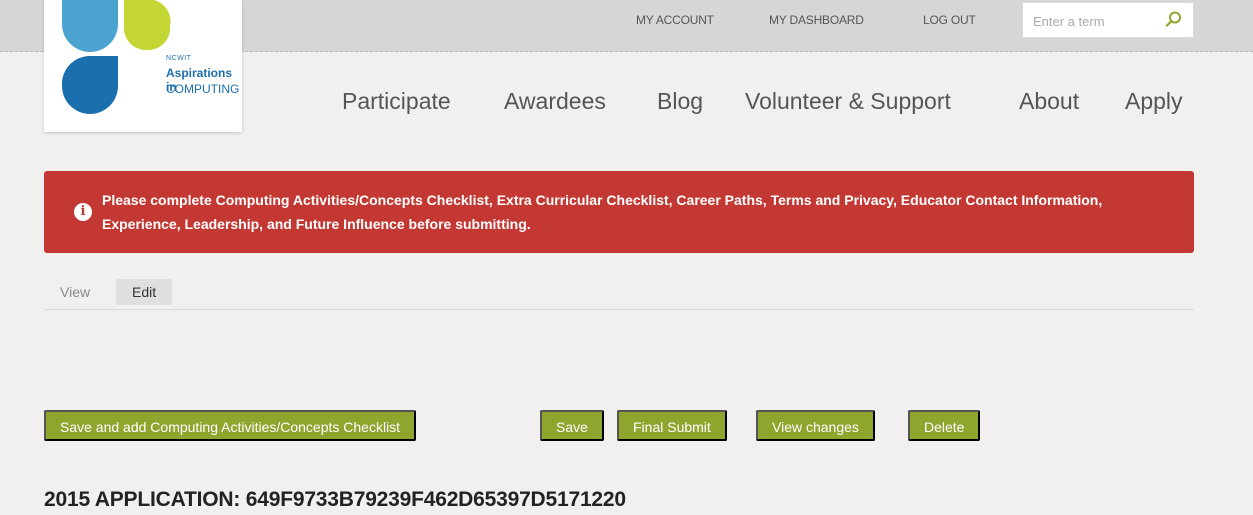 The width and height of the screenshot is (1253, 515). What do you see at coordinates (83, 212) in the screenshot?
I see `info-icon: i` at bounding box center [83, 212].